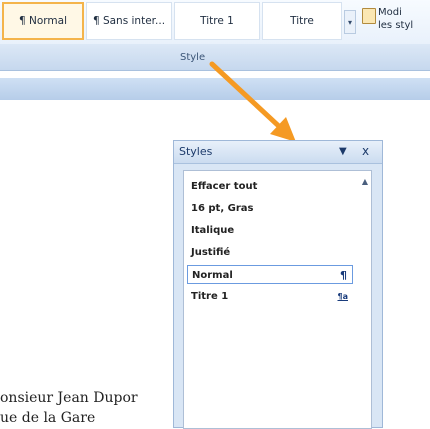 The width and height of the screenshot is (430, 429). I want to click on chevron-down-icon: ▾, so click(349, 22).